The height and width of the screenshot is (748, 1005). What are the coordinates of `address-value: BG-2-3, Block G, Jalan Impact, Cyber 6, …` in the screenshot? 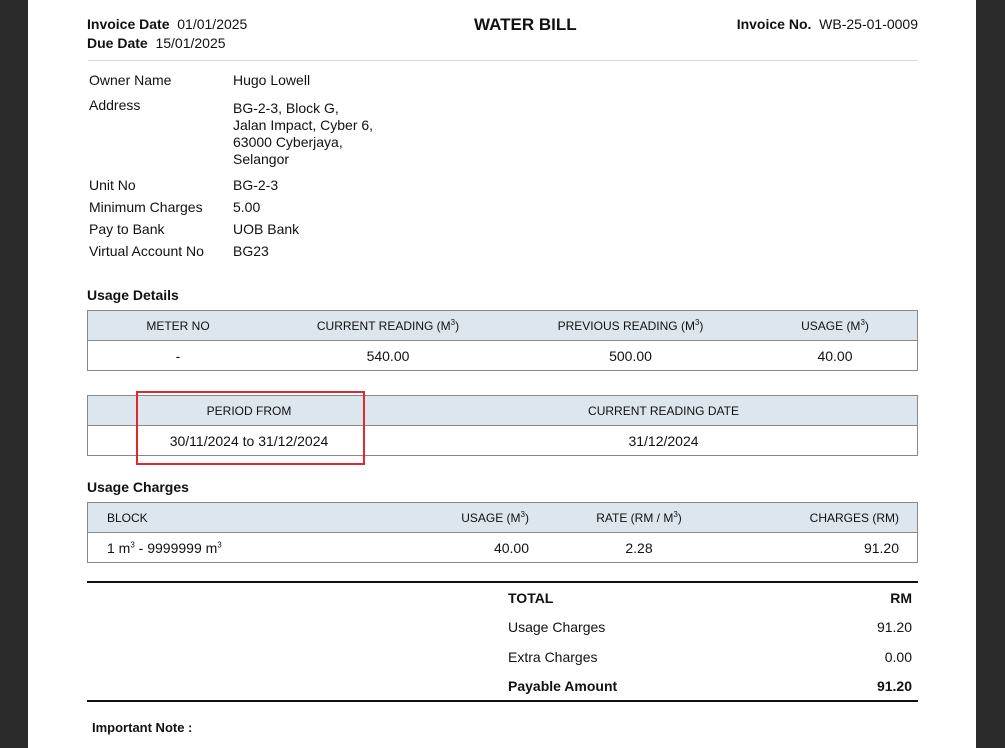 It's located at (303, 134).